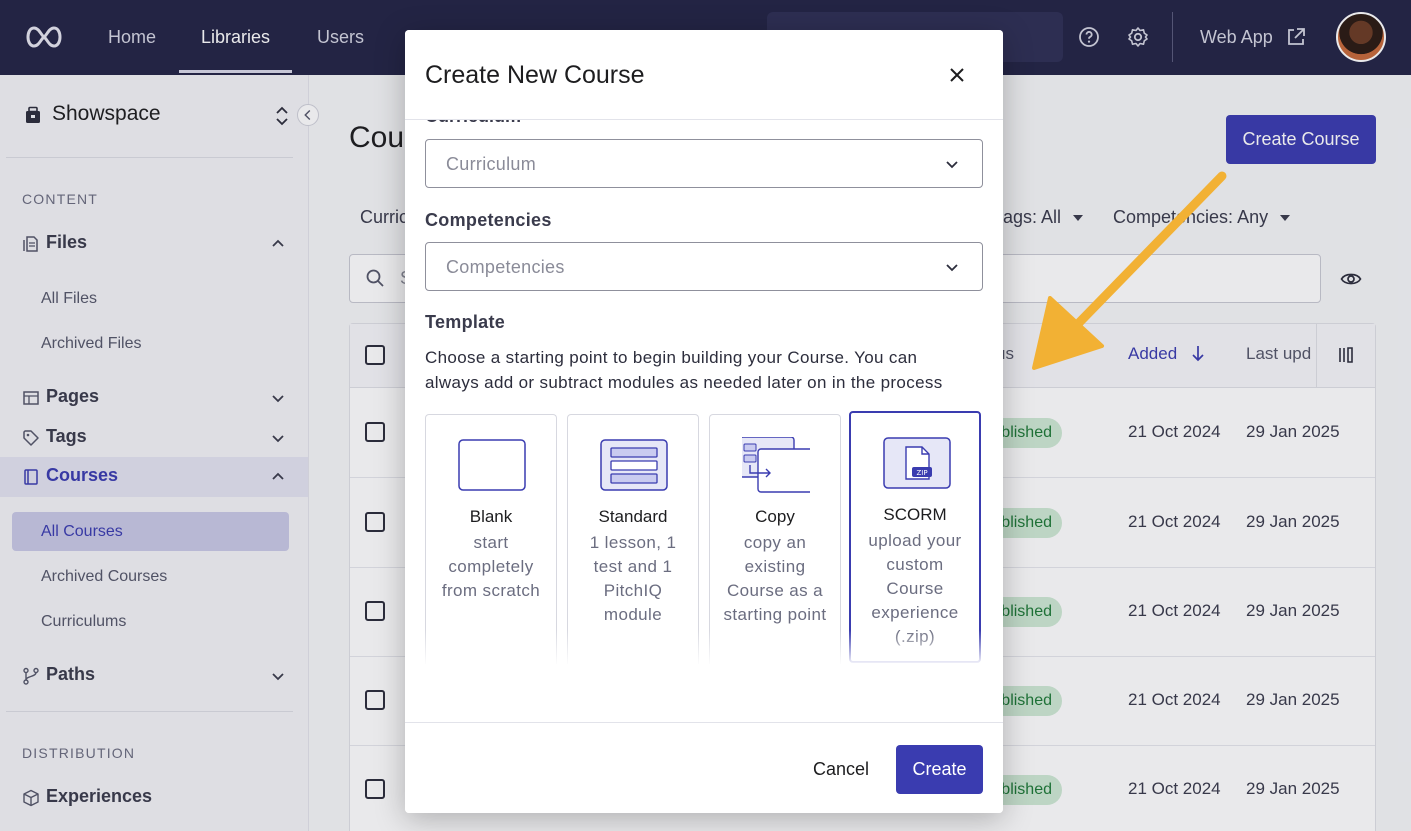 The width and height of the screenshot is (1411, 831). What do you see at coordinates (492, 465) in the screenshot?
I see `blank-template-icon` at bounding box center [492, 465].